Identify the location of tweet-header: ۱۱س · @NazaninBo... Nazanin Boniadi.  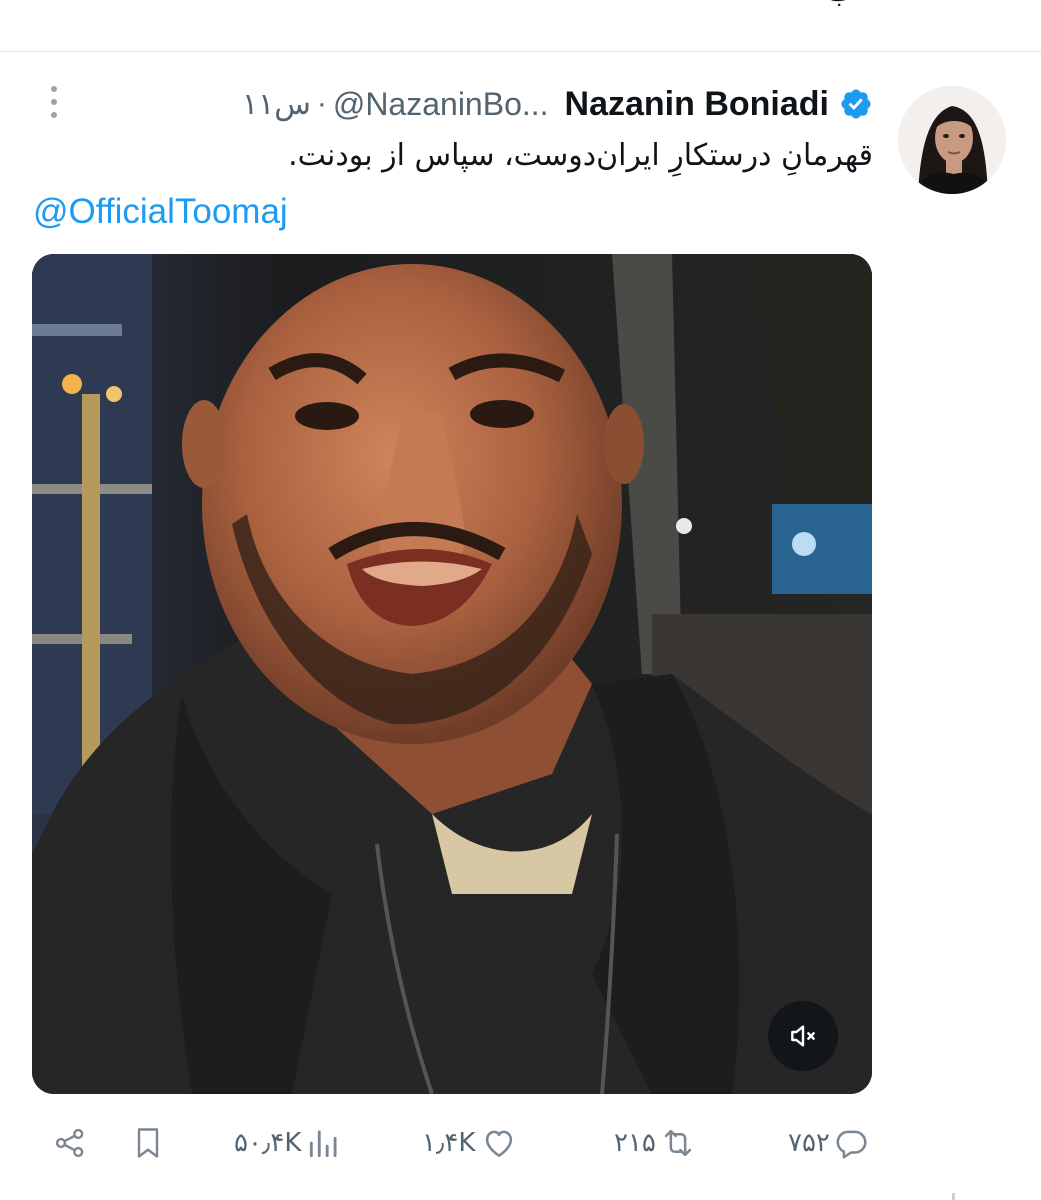
(557, 104).